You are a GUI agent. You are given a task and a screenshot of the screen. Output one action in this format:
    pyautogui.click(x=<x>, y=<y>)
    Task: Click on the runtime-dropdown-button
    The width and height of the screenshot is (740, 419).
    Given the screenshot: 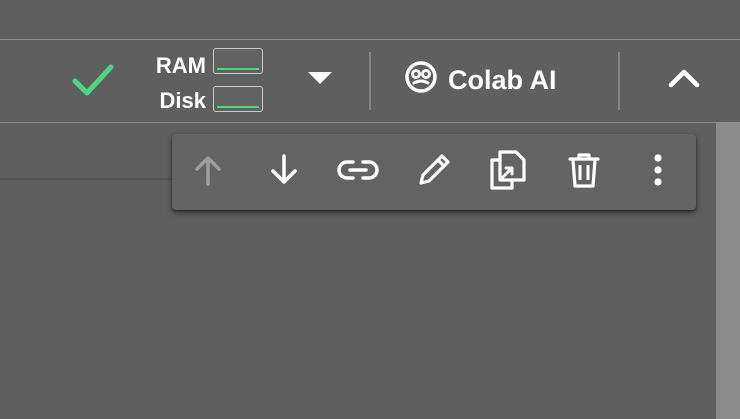 What is the action you would take?
    pyautogui.click(x=320, y=80)
    